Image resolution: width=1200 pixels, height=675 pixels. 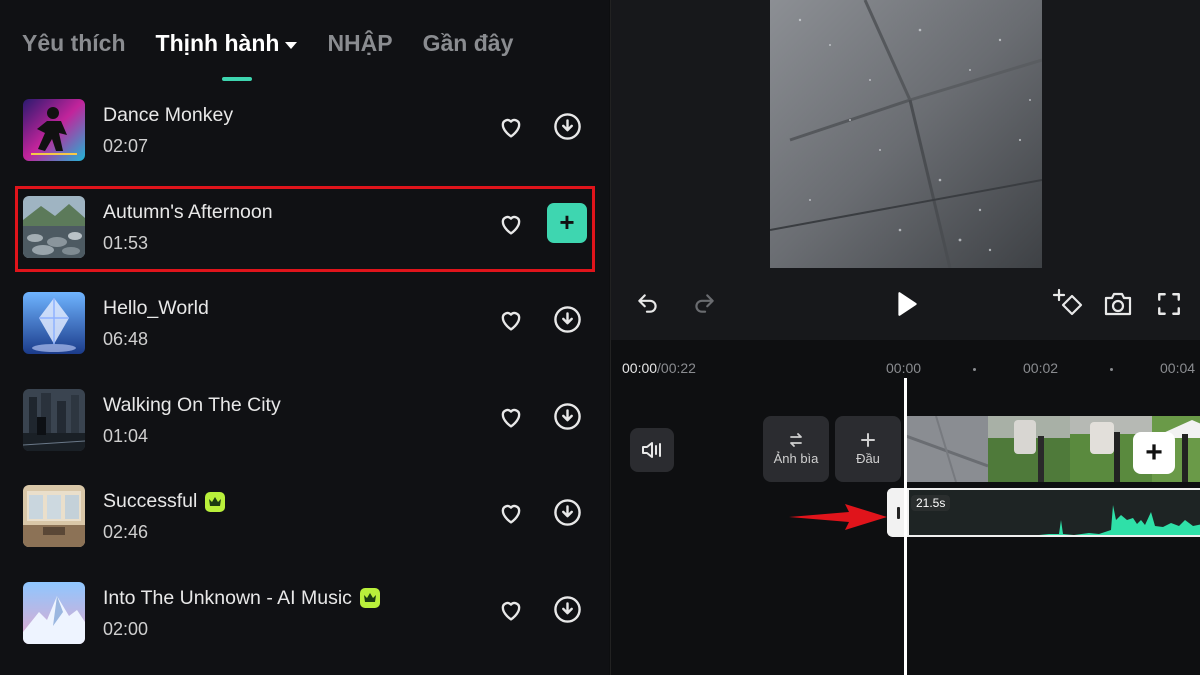 What do you see at coordinates (704, 303) in the screenshot?
I see `redo-icon` at bounding box center [704, 303].